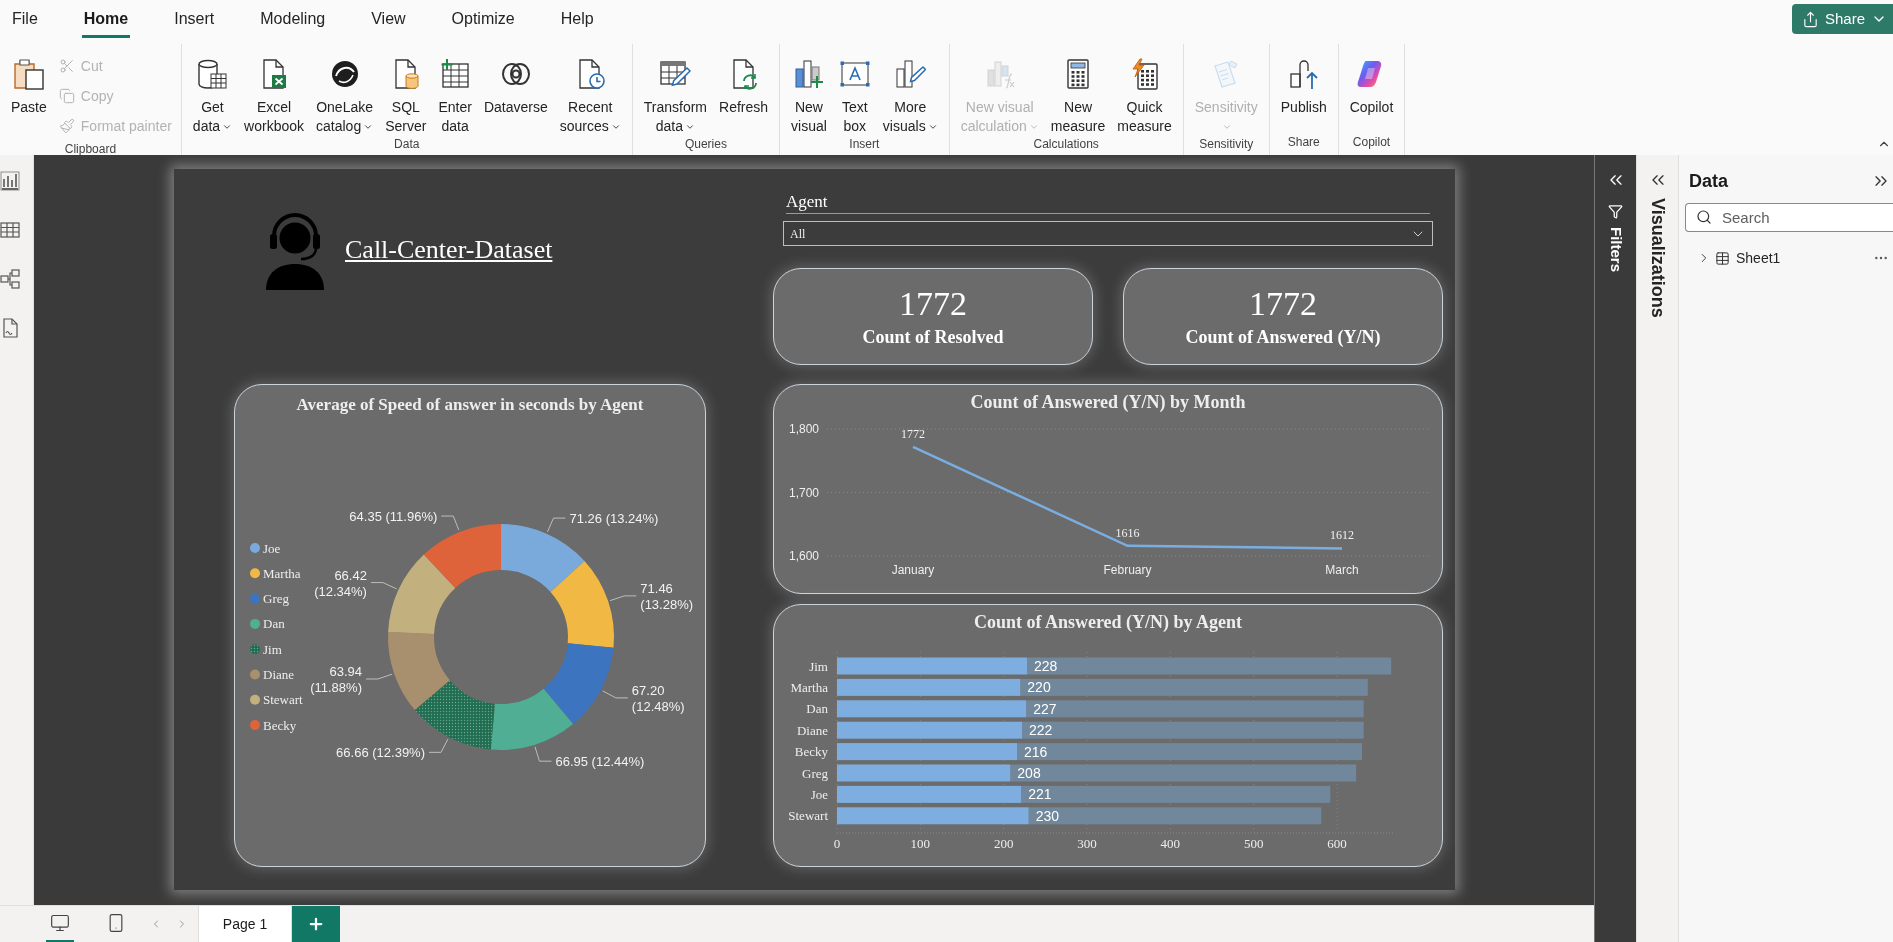 The image size is (1893, 942). Describe the element at coordinates (1657, 258) in the screenshot. I see `pane-title: Visualizations` at that location.